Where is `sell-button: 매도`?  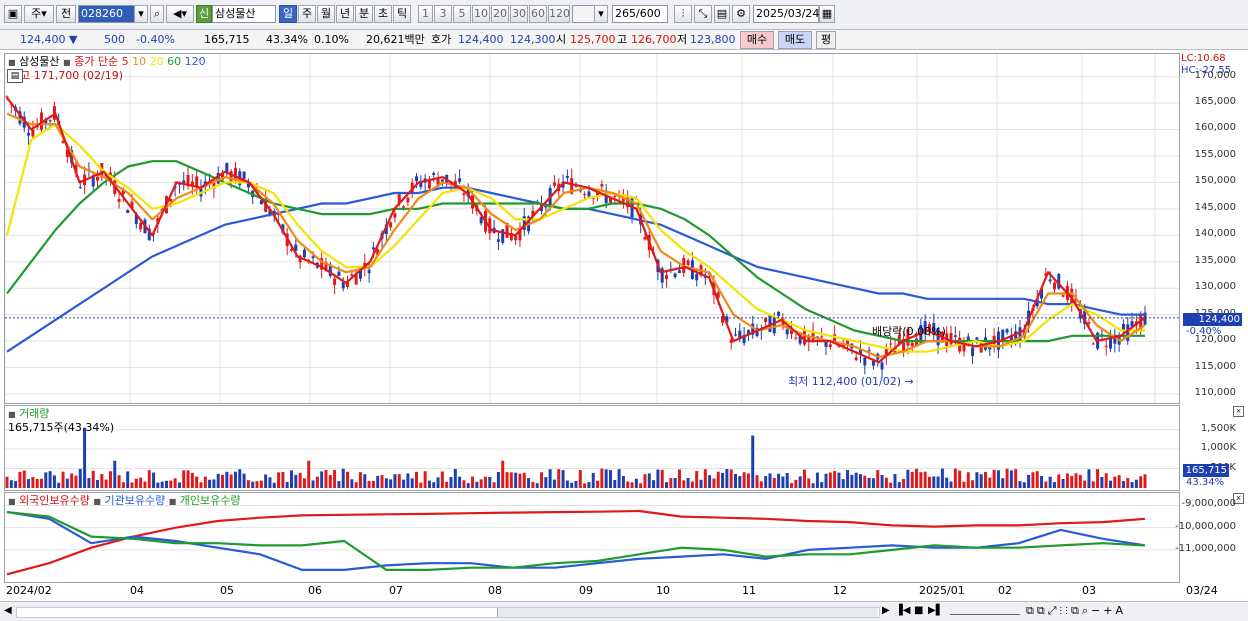 sell-button: 매도 is located at coordinates (795, 40).